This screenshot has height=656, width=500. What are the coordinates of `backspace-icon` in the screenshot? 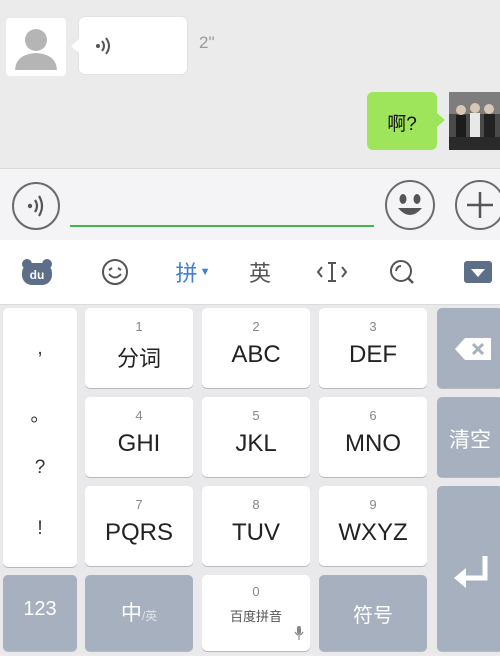 It's located at (473, 349).